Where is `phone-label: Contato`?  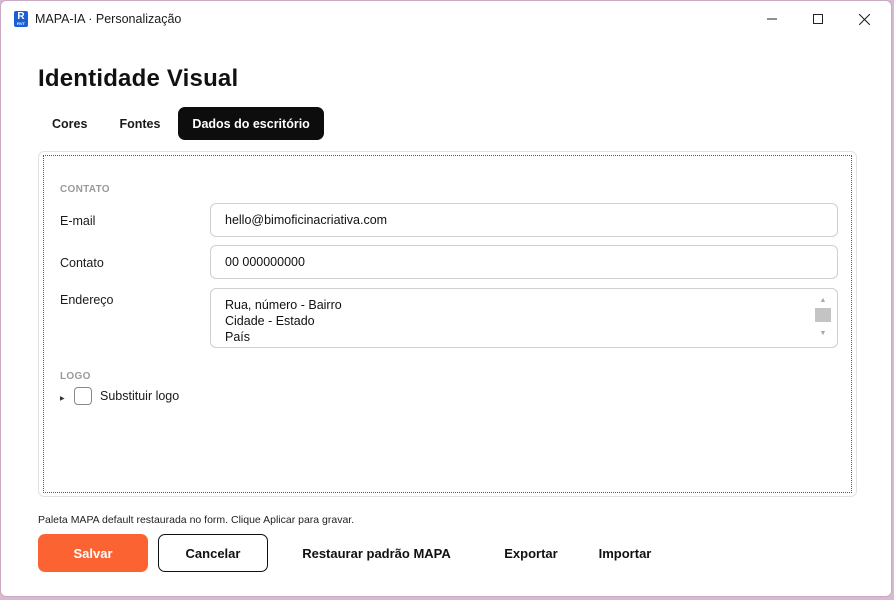 phone-label: Contato is located at coordinates (82, 263).